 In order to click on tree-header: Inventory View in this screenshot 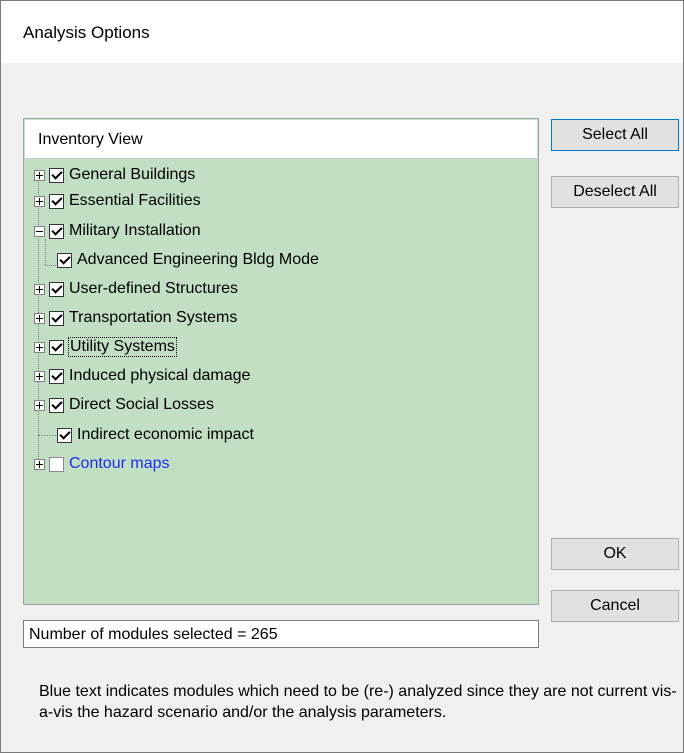, I will do `click(281, 139)`.